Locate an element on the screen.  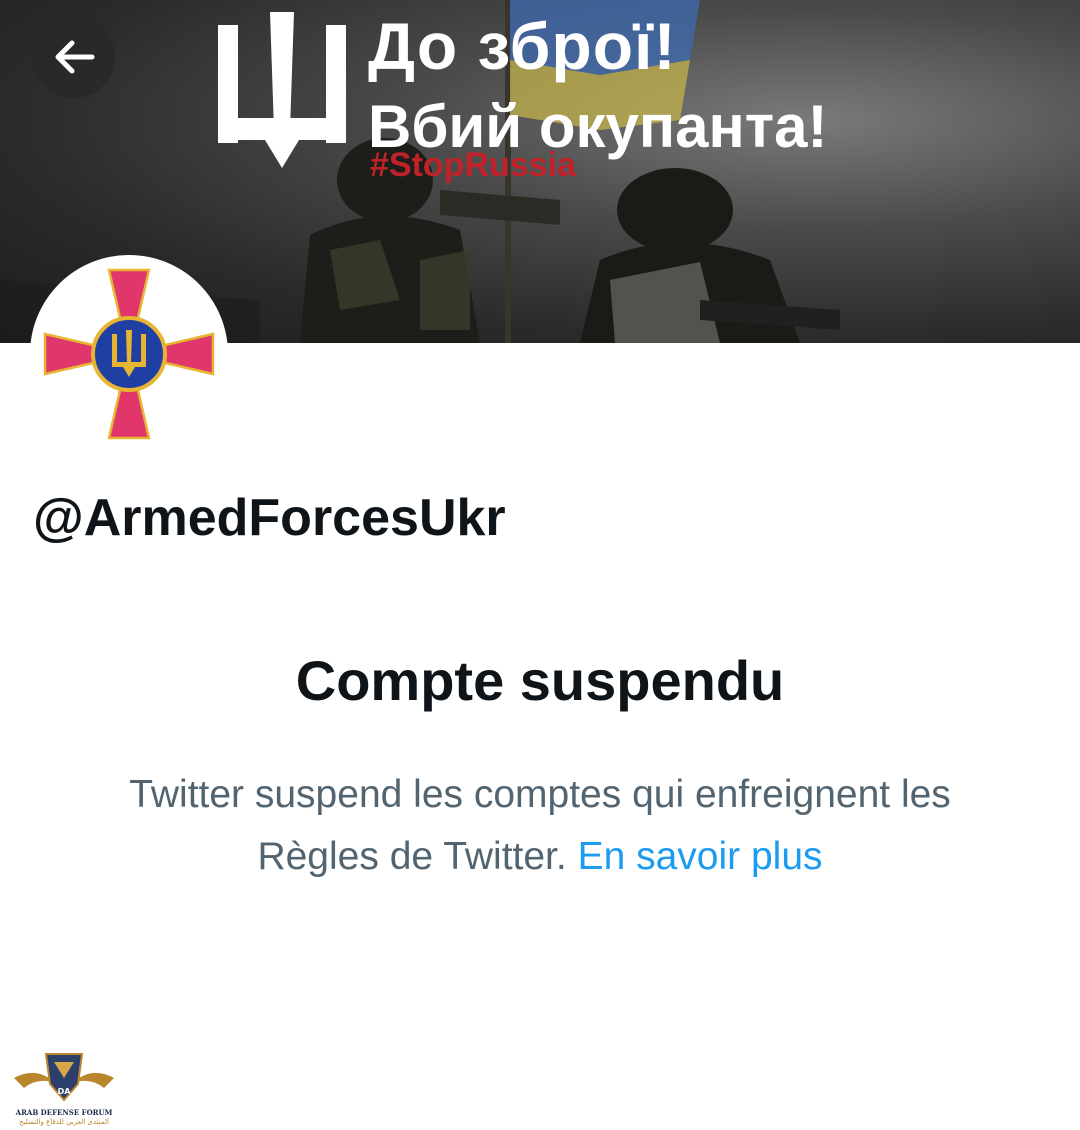
banner-title-line1: До зброї! is located at coordinates (522, 46).